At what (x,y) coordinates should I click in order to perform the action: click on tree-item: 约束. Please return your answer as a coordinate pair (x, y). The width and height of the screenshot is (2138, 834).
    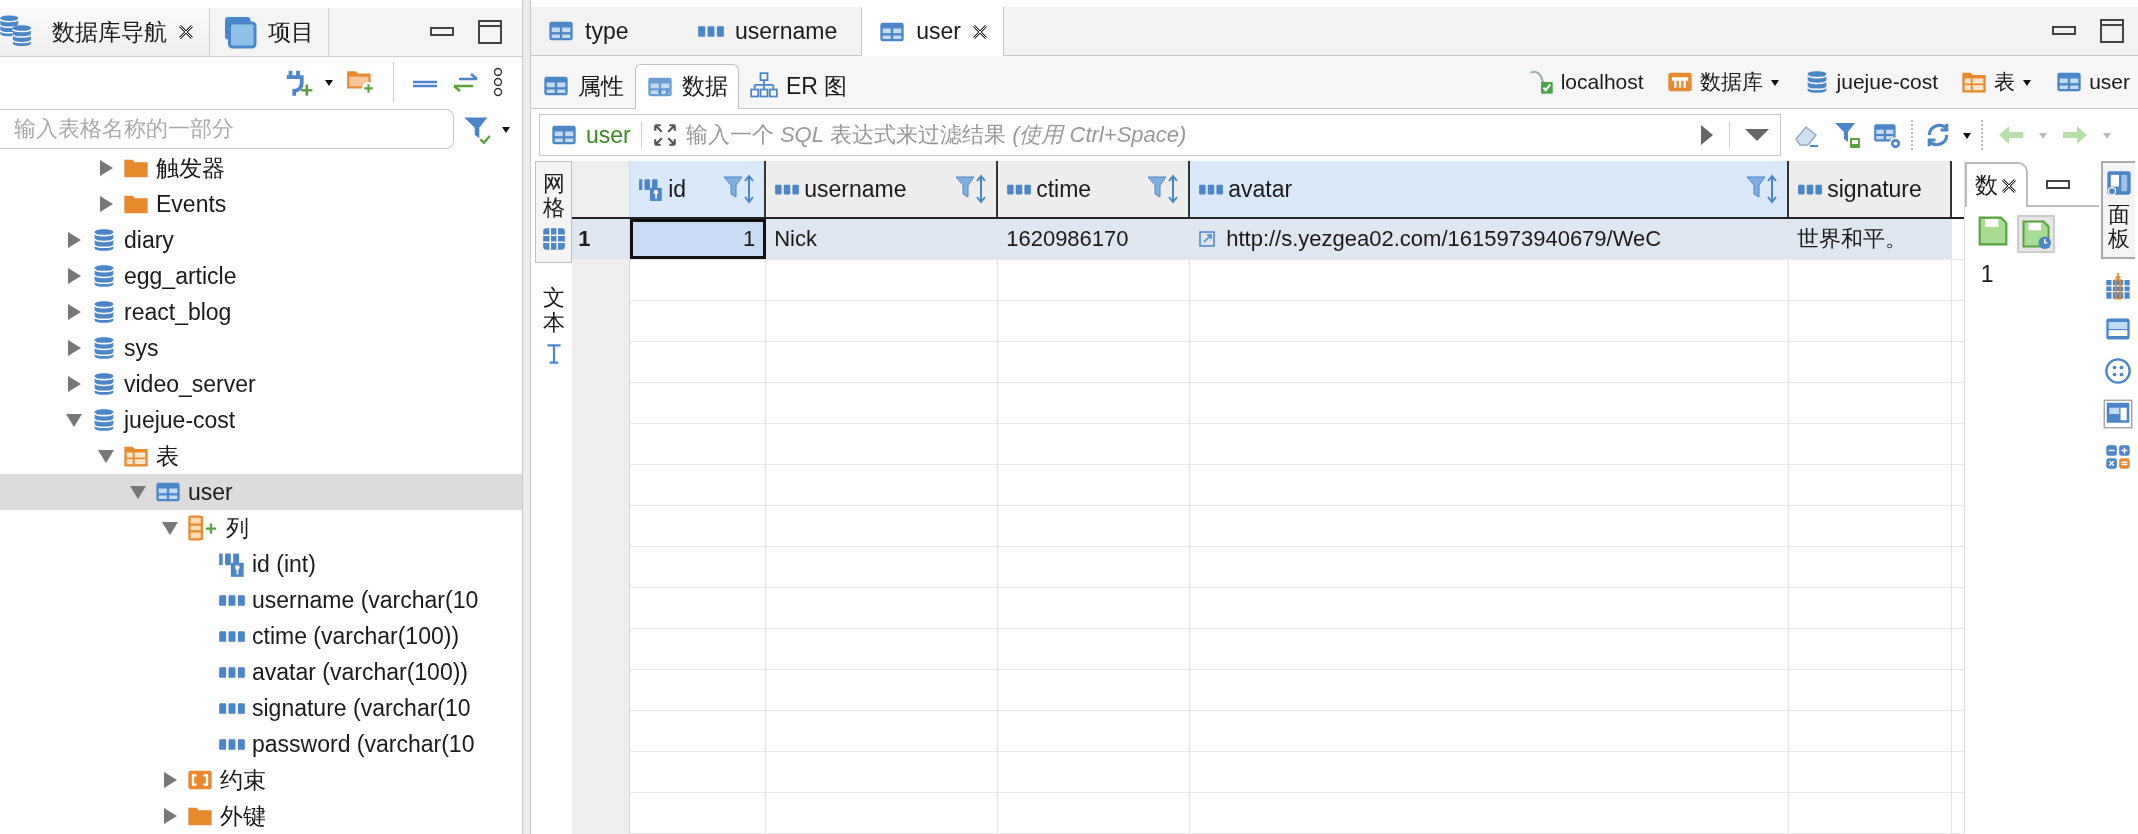
    Looking at the image, I should click on (261, 780).